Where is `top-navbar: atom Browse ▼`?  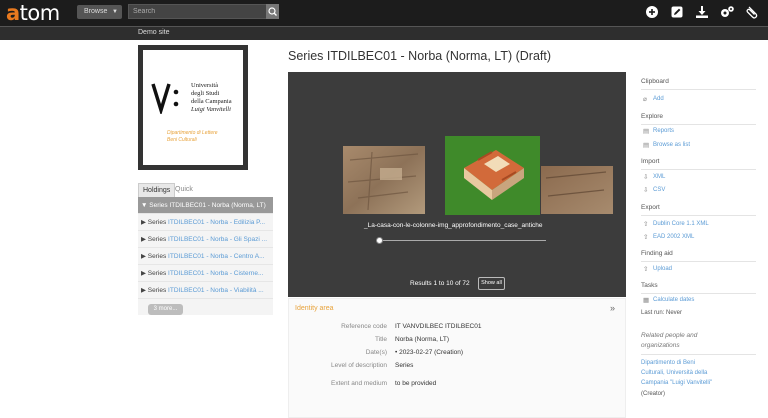
top-navbar: atom Browse ▼ is located at coordinates (384, 13).